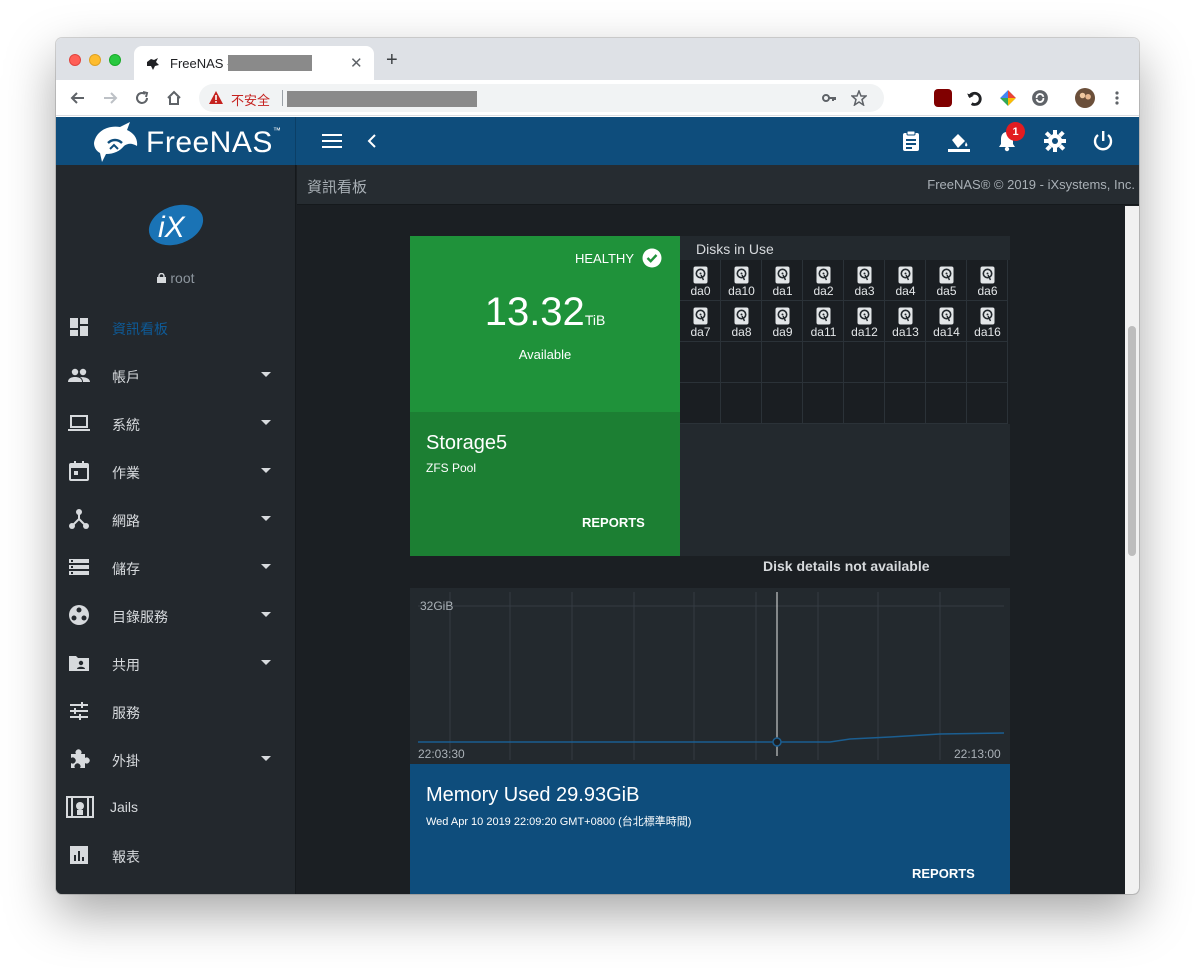 The height and width of the screenshot is (968, 1195). Describe the element at coordinates (216, 97) in the screenshot. I see `warning-icon` at that location.